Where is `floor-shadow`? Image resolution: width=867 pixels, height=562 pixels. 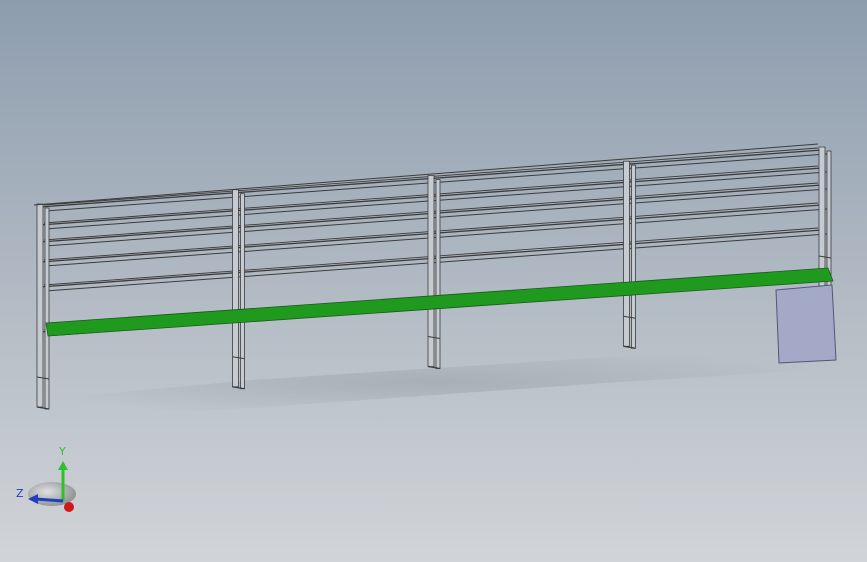
floor-shadow is located at coordinates (435, 382).